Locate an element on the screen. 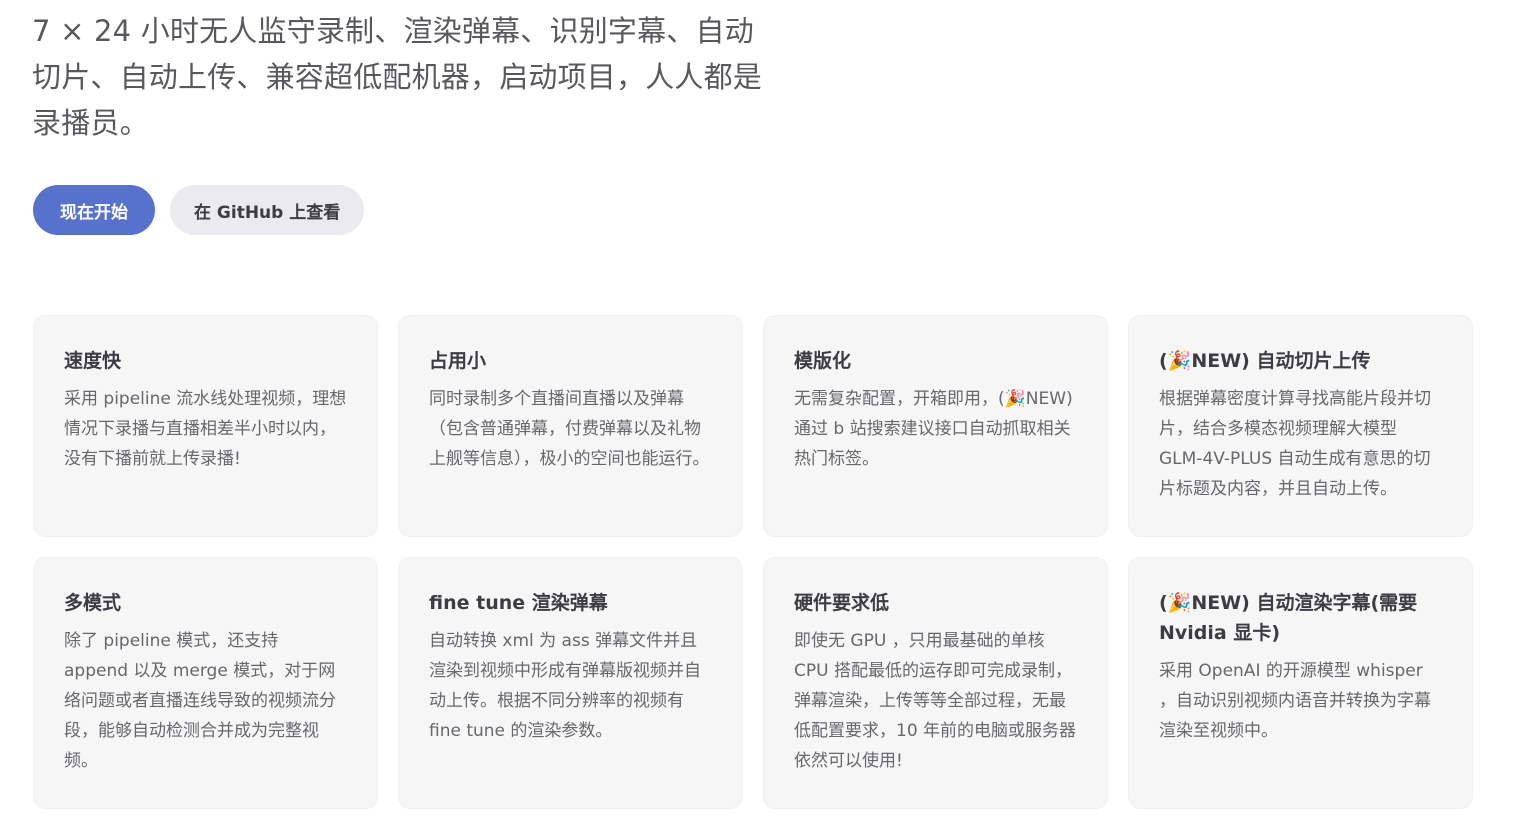 This screenshot has width=1531, height=827. get-started-button: 现在开始 is located at coordinates (94, 210).